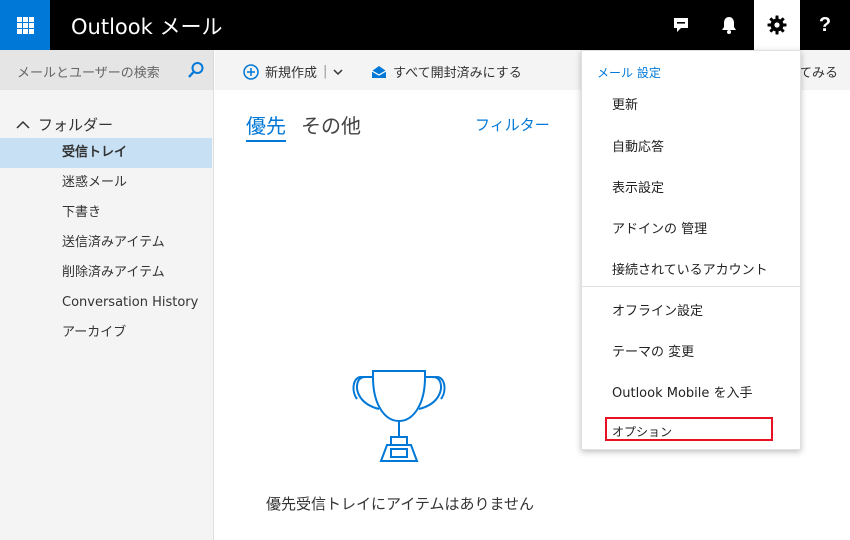 The image size is (850, 540). I want to click on menu-item-automatic-replies: 自動応答, so click(638, 145).